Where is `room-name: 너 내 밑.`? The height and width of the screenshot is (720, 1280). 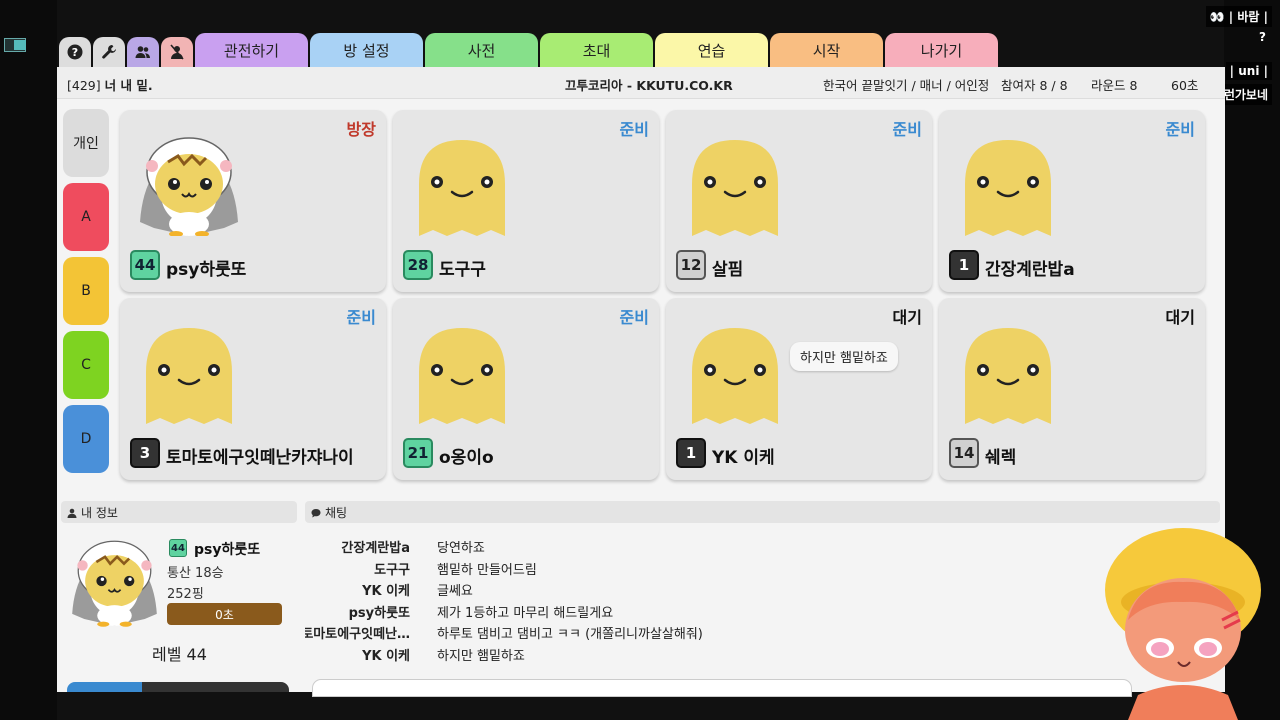
room-name: 너 내 밑. is located at coordinates (128, 85).